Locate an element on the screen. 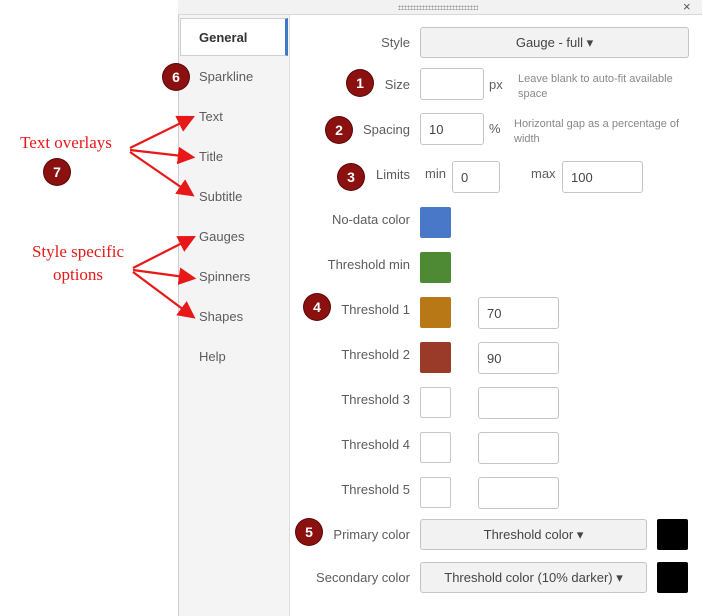  close-icon: × is located at coordinates (687, 7).